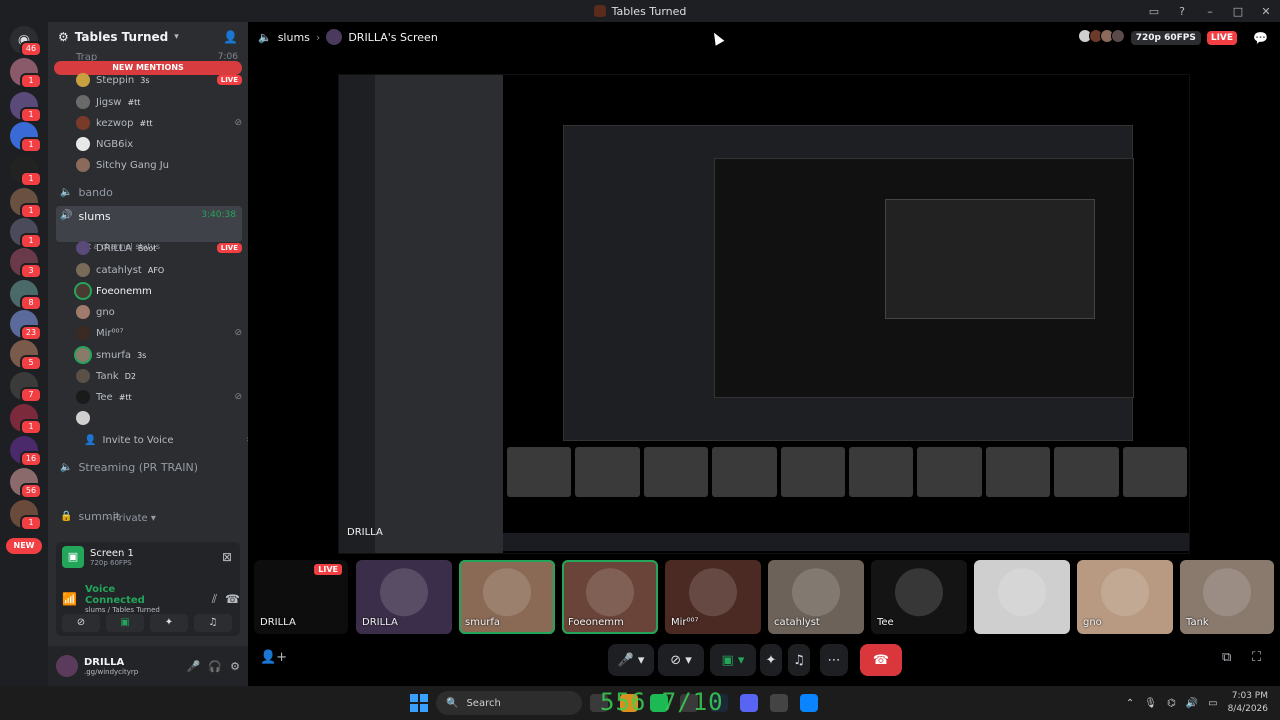  Describe the element at coordinates (301, 597) in the screenshot. I see `participant-tile: DRILLA LIVE` at that location.